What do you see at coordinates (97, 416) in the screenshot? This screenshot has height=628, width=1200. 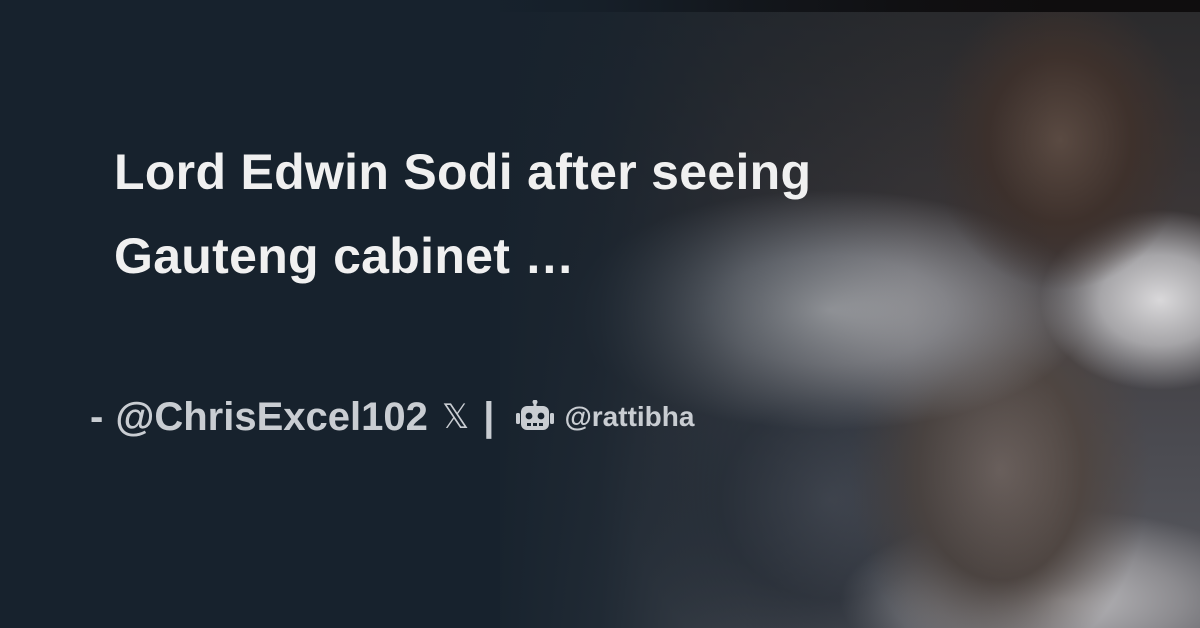 I see `byline-dash: -` at bounding box center [97, 416].